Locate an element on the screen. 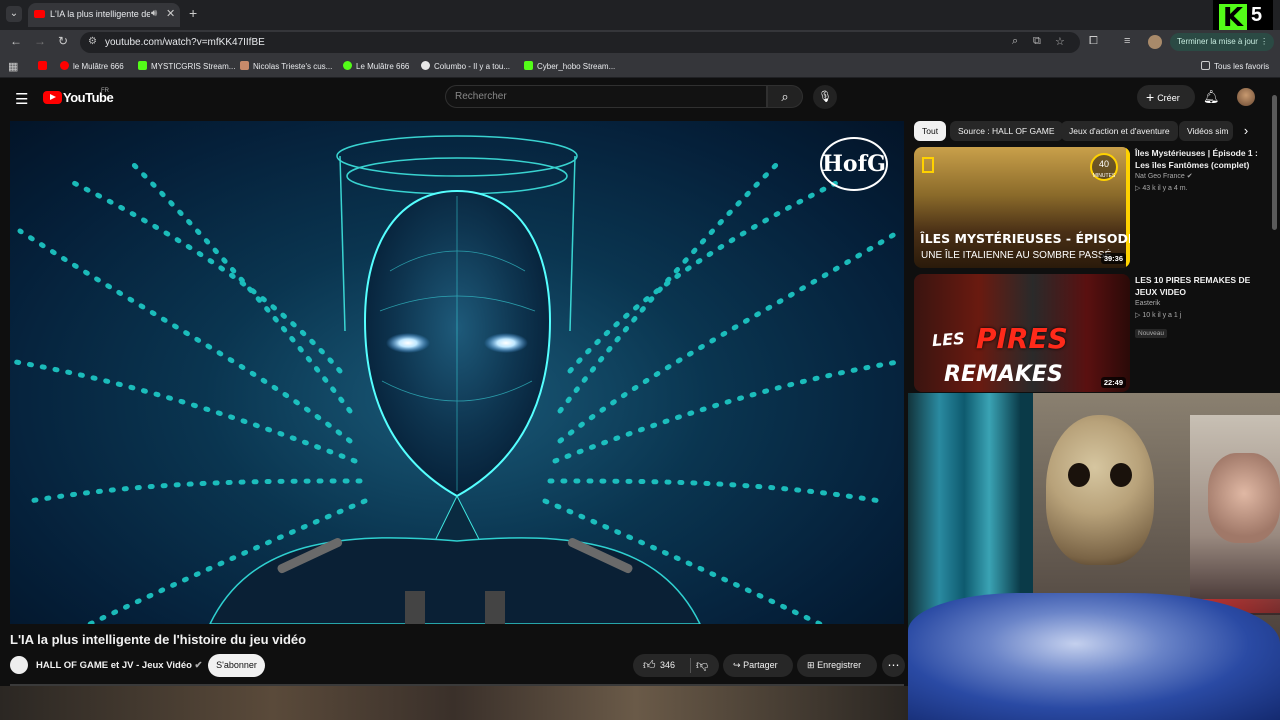 Image resolution: width=1280 pixels, height=720 pixels. channel-watermark: HofG is located at coordinates (854, 164).